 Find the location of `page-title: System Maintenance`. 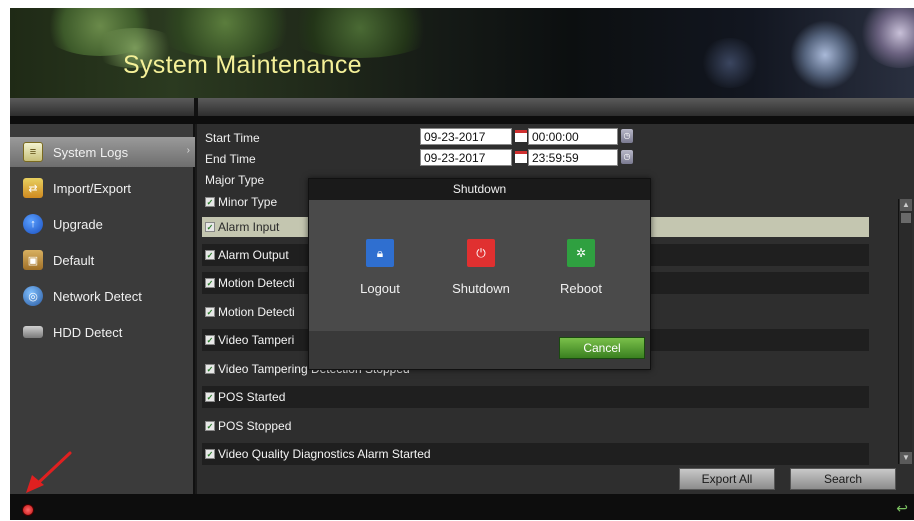

page-title: System Maintenance is located at coordinates (242, 65).